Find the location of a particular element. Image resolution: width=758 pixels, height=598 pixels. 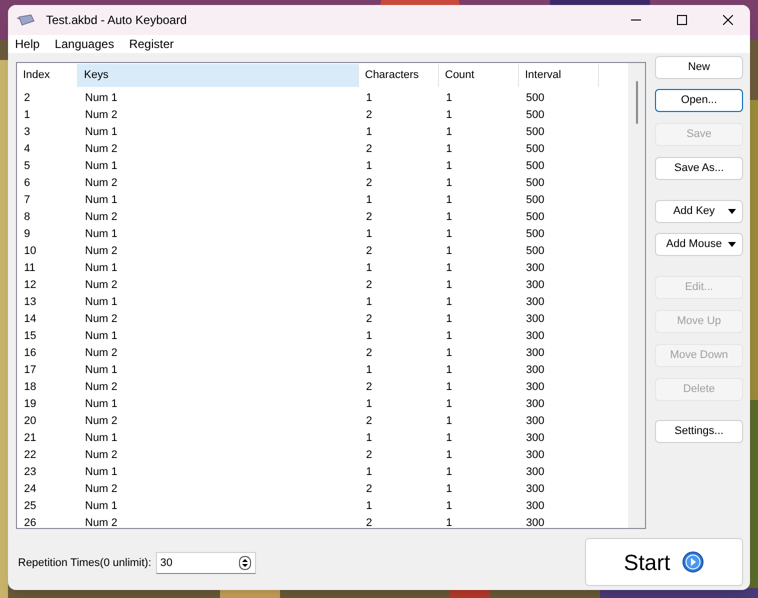

repetition-label: Repetition Times(0 unlimit): is located at coordinates (85, 563).